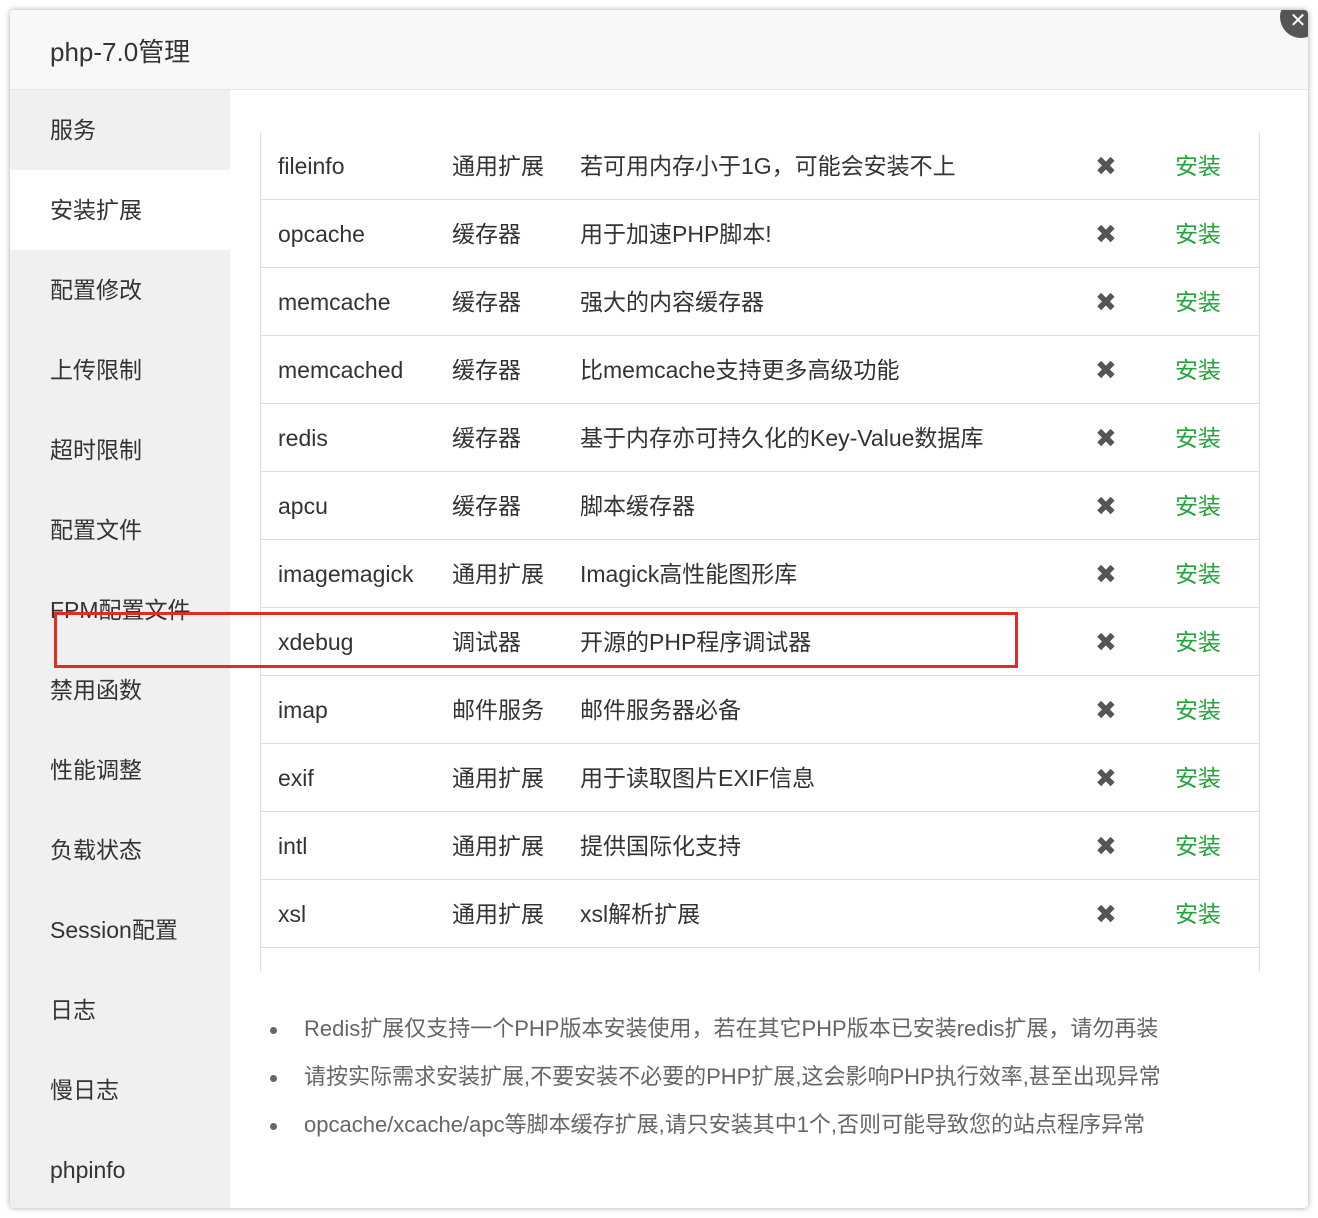  What do you see at coordinates (120, 290) in the screenshot?
I see `sidebar-item-config-edit: 配置修改` at bounding box center [120, 290].